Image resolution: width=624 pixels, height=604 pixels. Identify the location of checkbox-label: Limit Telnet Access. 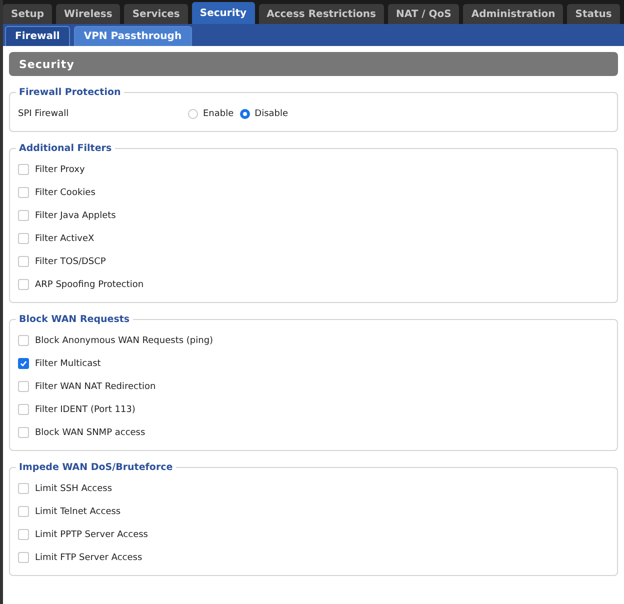
(78, 511).